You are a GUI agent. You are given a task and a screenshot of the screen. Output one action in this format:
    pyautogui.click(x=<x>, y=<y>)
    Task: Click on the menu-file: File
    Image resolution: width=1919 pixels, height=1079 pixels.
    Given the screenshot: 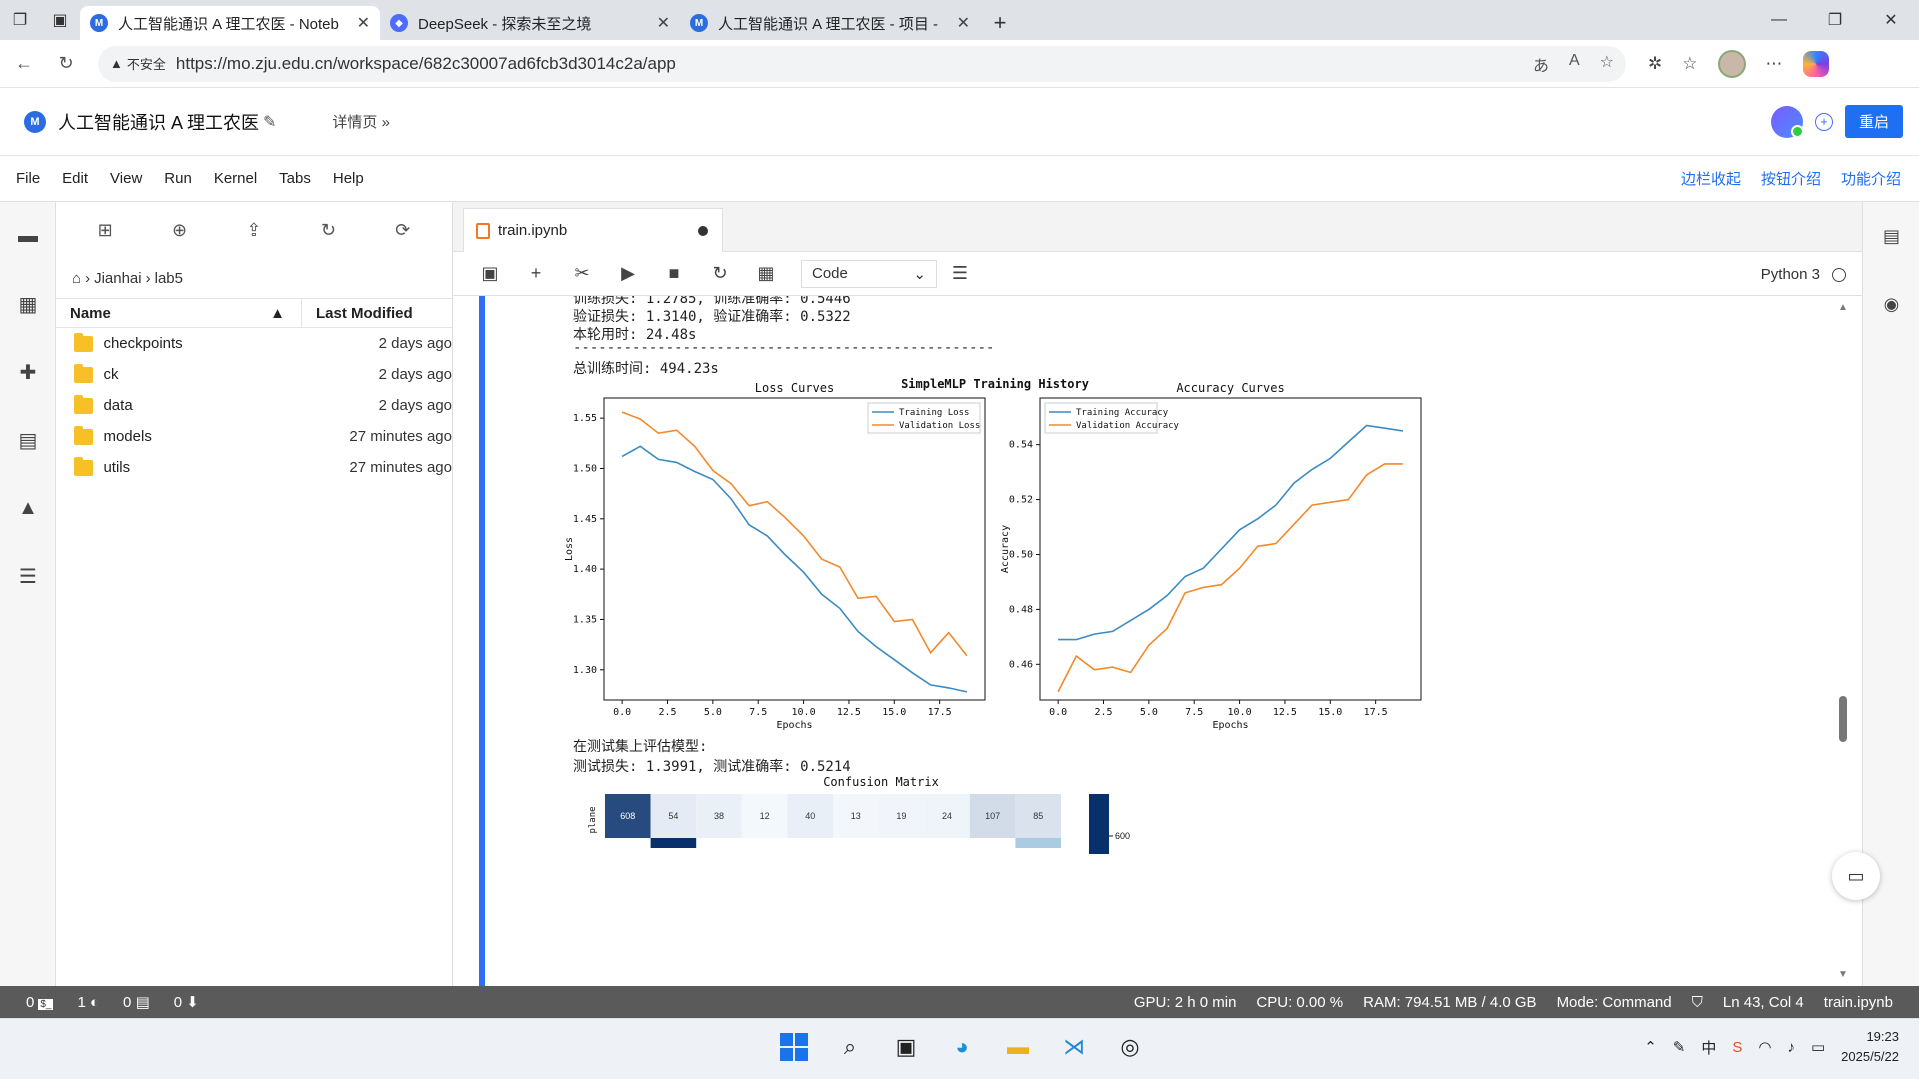 What is the action you would take?
    pyautogui.click(x=28, y=178)
    